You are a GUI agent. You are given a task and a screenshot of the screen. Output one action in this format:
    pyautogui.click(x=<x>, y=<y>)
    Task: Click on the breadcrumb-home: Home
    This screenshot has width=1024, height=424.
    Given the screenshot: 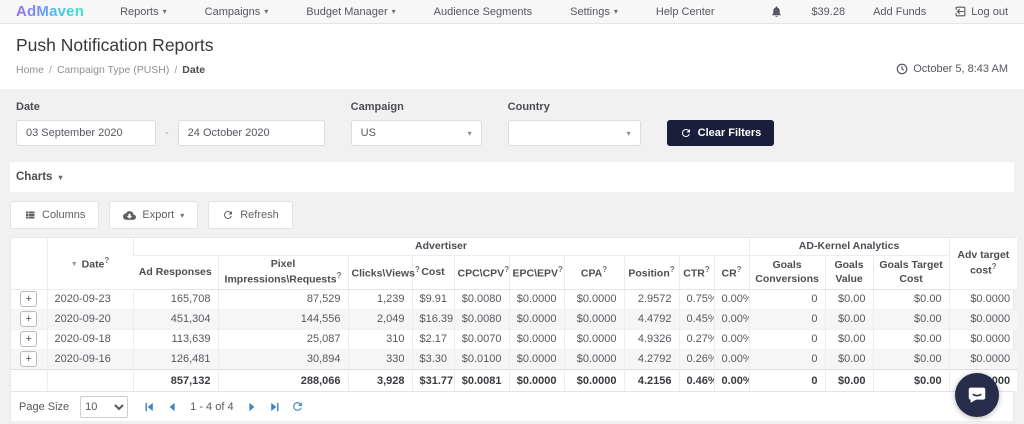 What is the action you would take?
    pyautogui.click(x=30, y=70)
    